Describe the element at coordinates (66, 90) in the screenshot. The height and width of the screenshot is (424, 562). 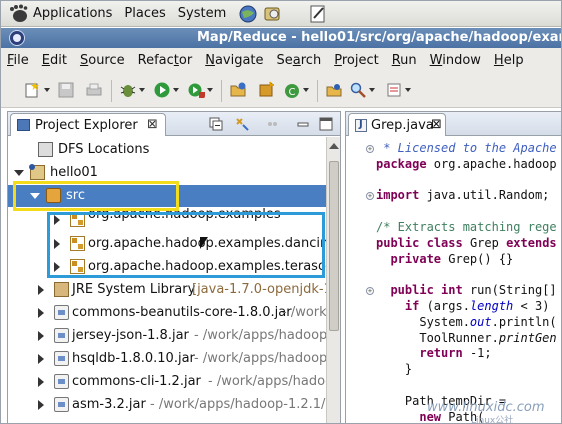
I see `save-icon` at that location.